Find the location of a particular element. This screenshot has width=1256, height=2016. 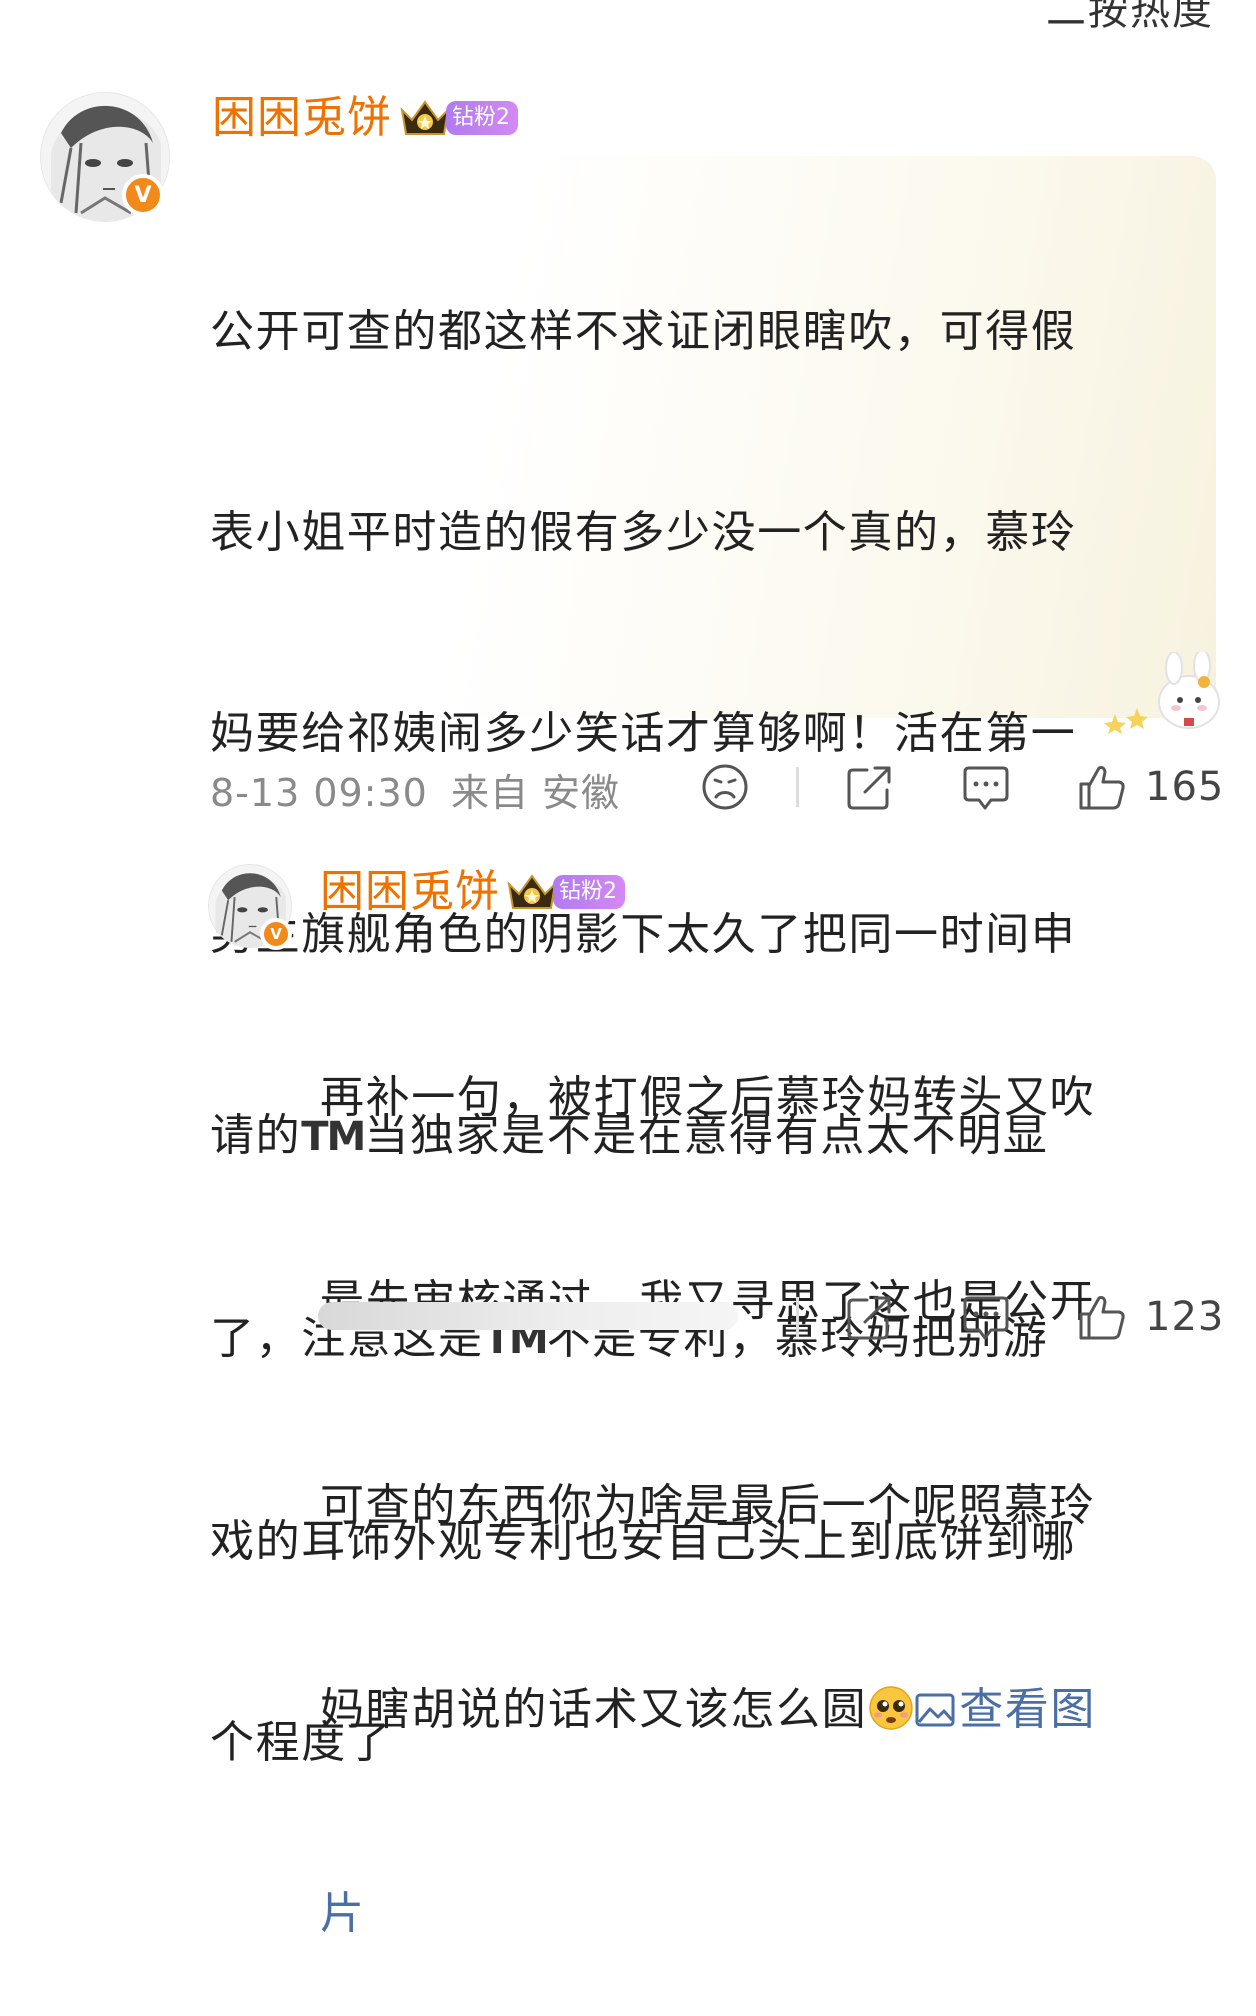

comment-text-segment: 请的 is located at coordinates (256, 1135).